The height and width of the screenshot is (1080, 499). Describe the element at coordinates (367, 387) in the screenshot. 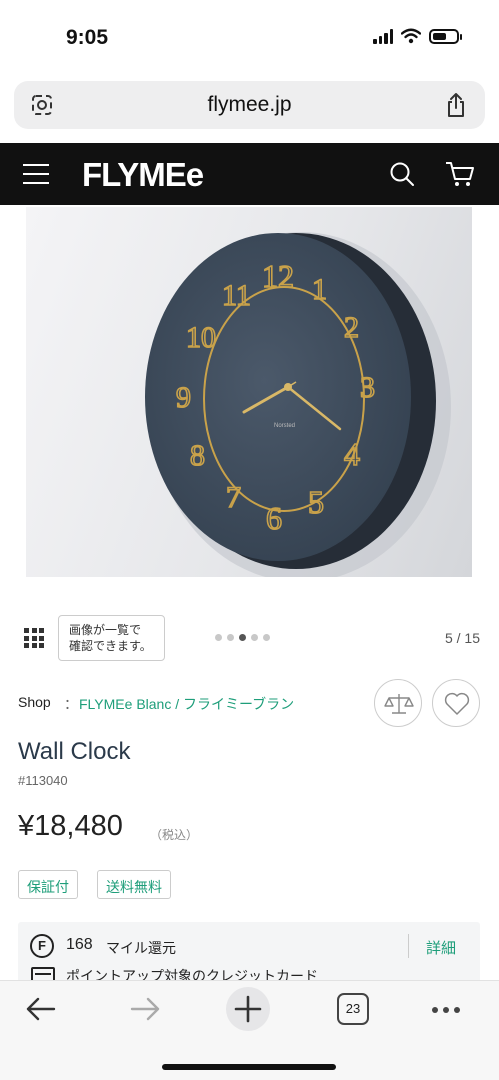

I see `numeral-3: 3` at that location.